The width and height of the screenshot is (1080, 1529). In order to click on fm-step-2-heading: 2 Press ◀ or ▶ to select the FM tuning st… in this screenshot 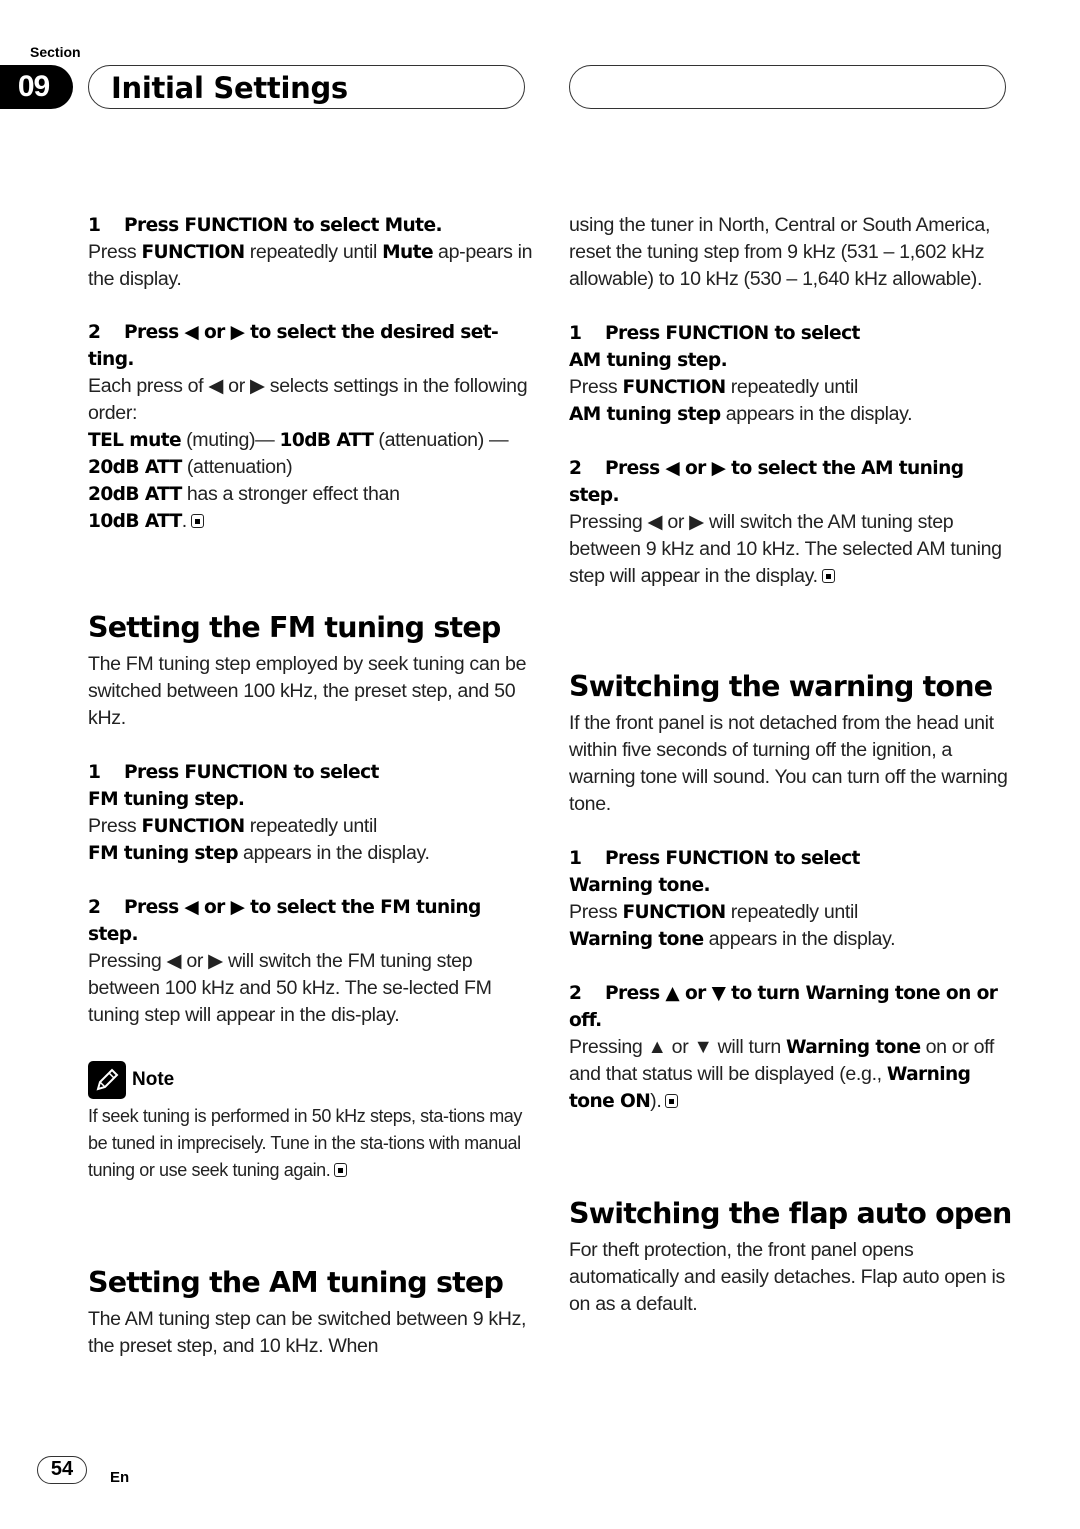, I will do `click(310, 921)`.